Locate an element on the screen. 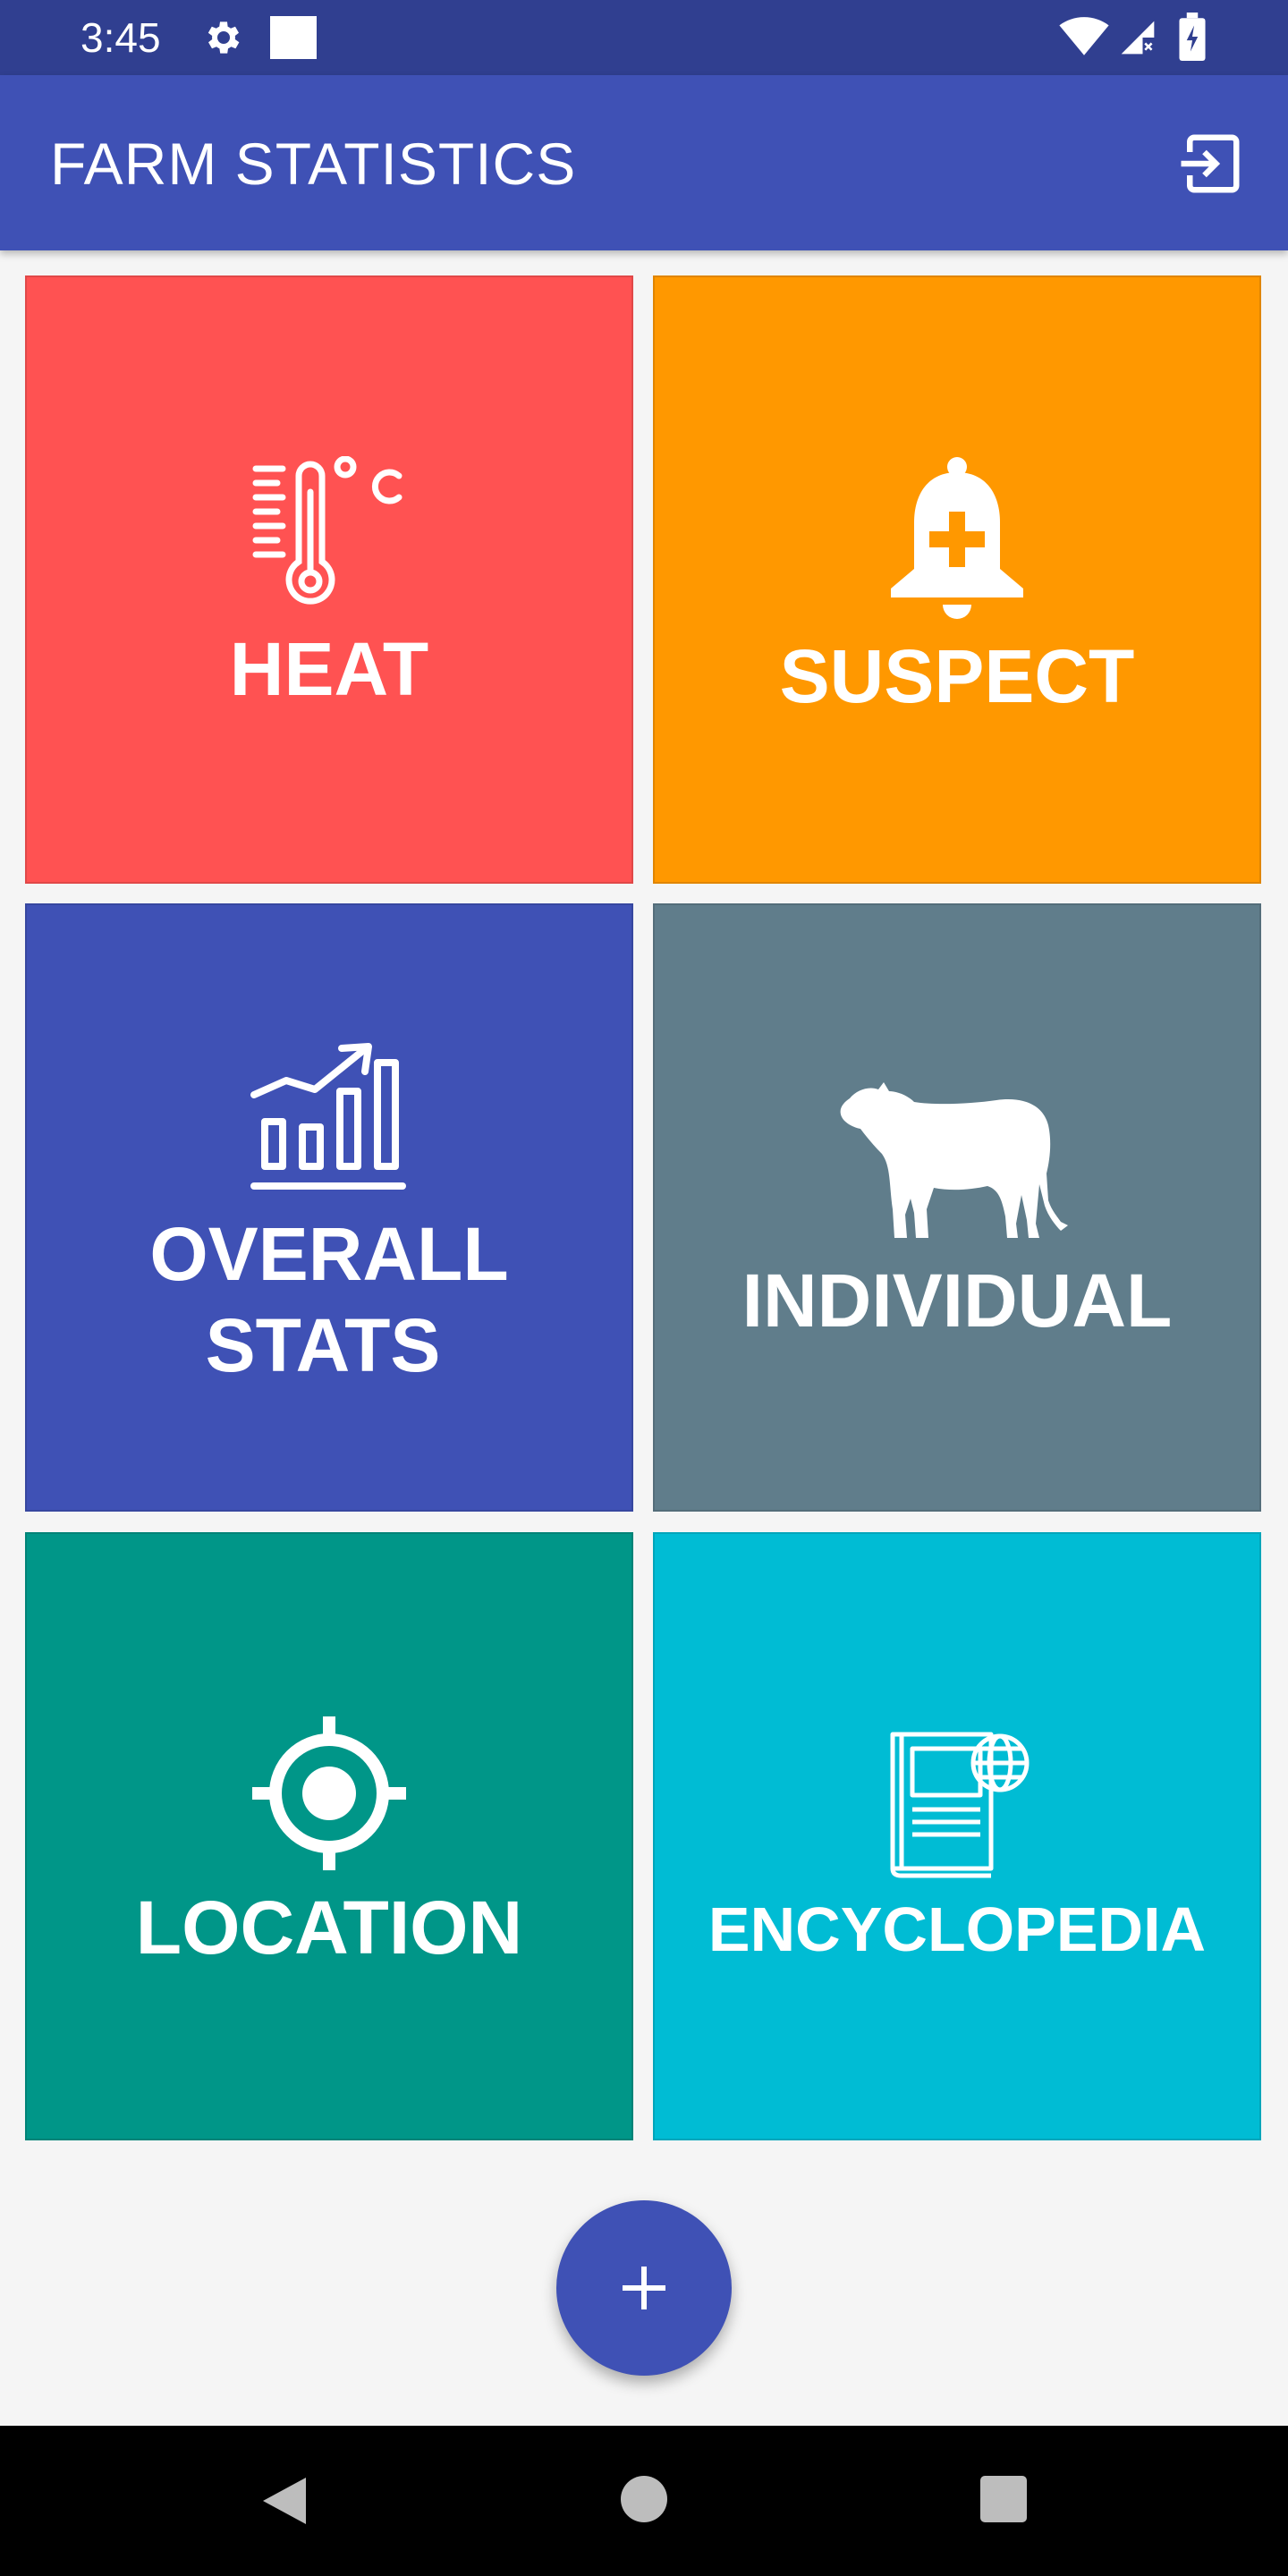 The height and width of the screenshot is (2576, 1288). cow-icon is located at coordinates (954, 1160).